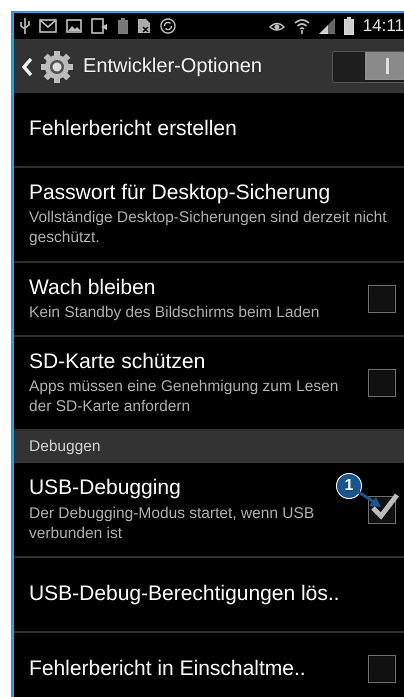 Image resolution: width=404 pixels, height=697 pixels. Describe the element at coordinates (57, 67) in the screenshot. I see `gear-icon` at that location.